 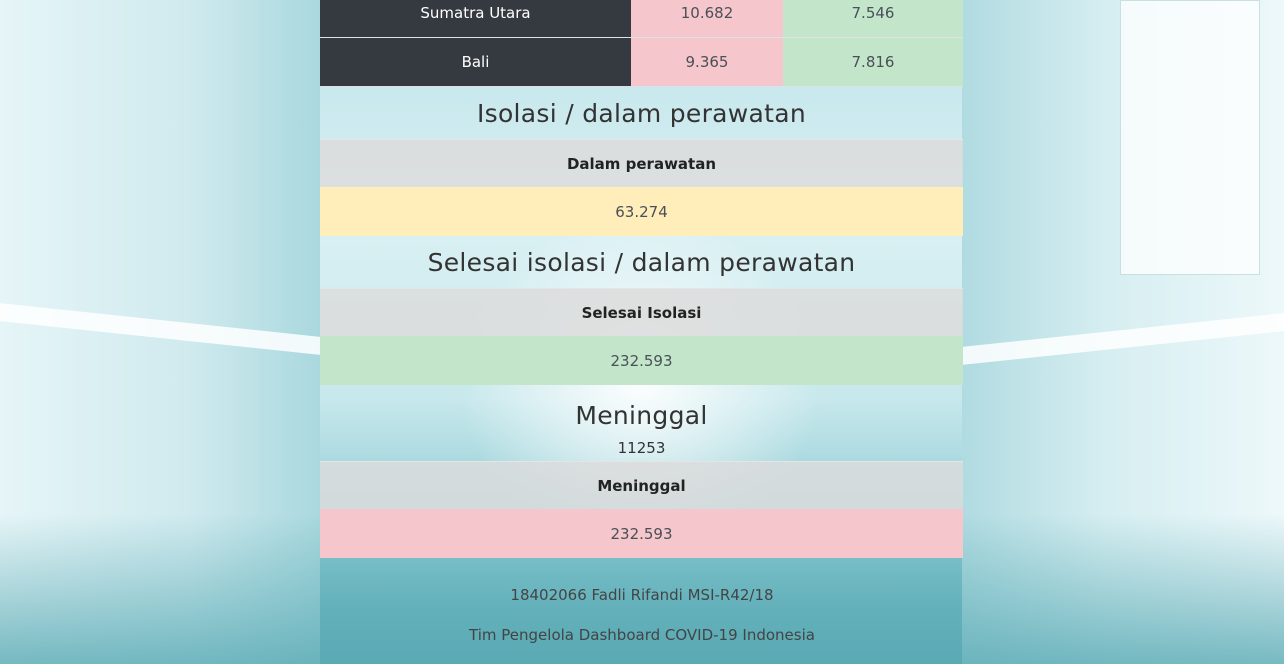 I want to click on finished-isolation-header: Selesai Isolasi, so click(x=641, y=312).